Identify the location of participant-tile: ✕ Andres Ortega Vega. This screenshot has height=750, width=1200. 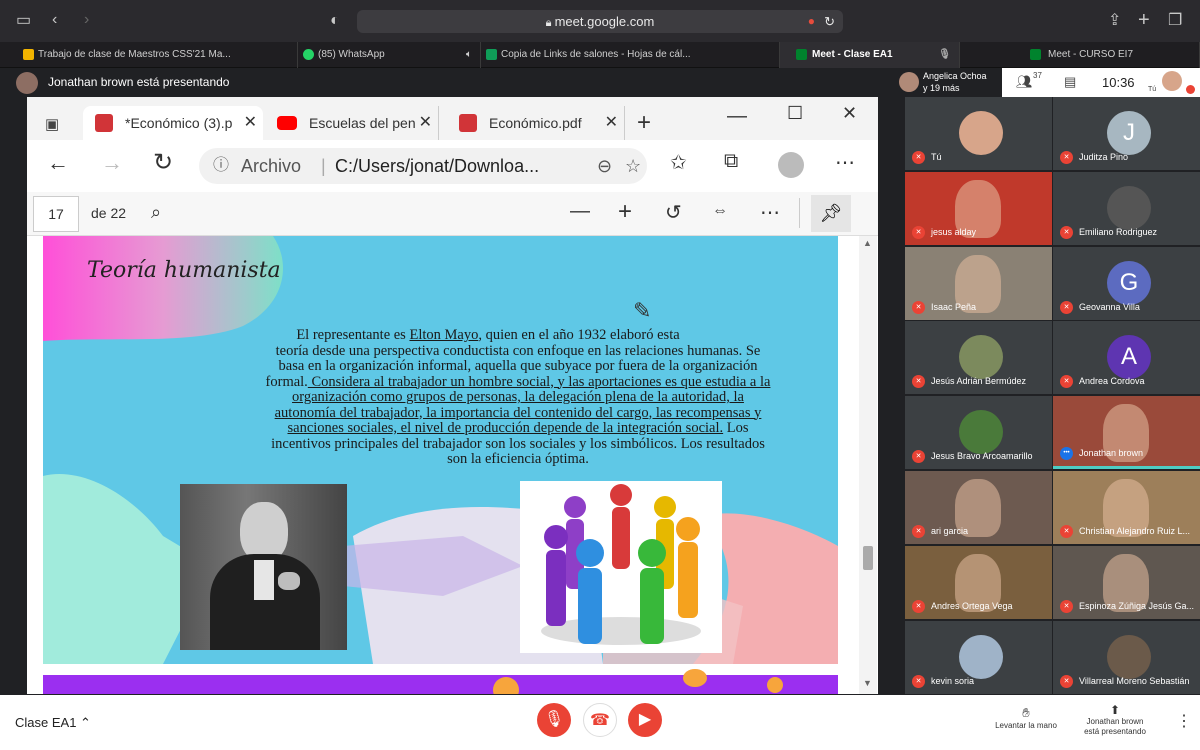
(978, 582).